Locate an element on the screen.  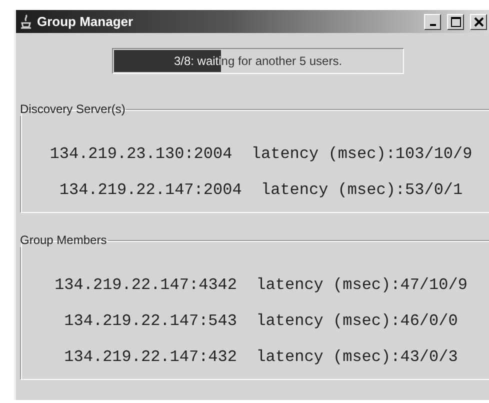
minimize-button is located at coordinates (432, 22).